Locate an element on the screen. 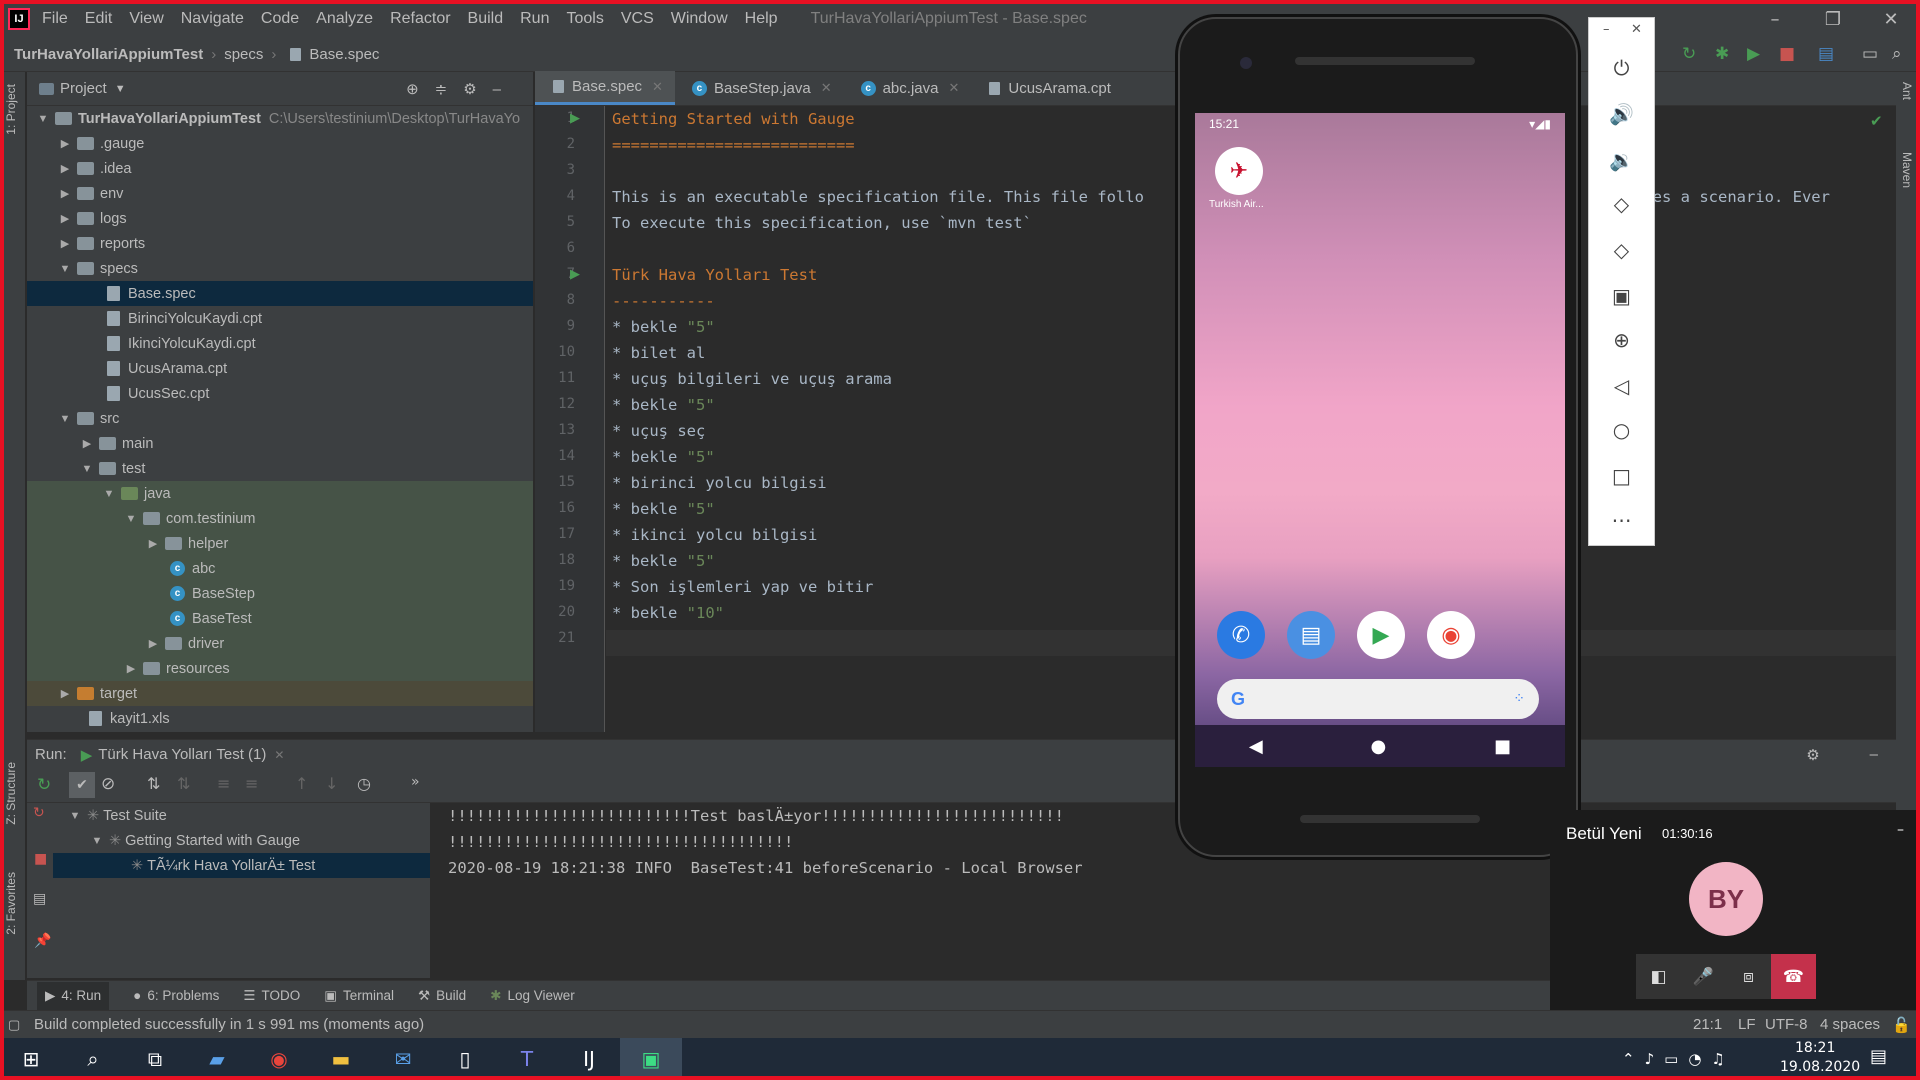 This screenshot has height=1080, width=1920. show-passed-icon: ✔ is located at coordinates (82, 785).